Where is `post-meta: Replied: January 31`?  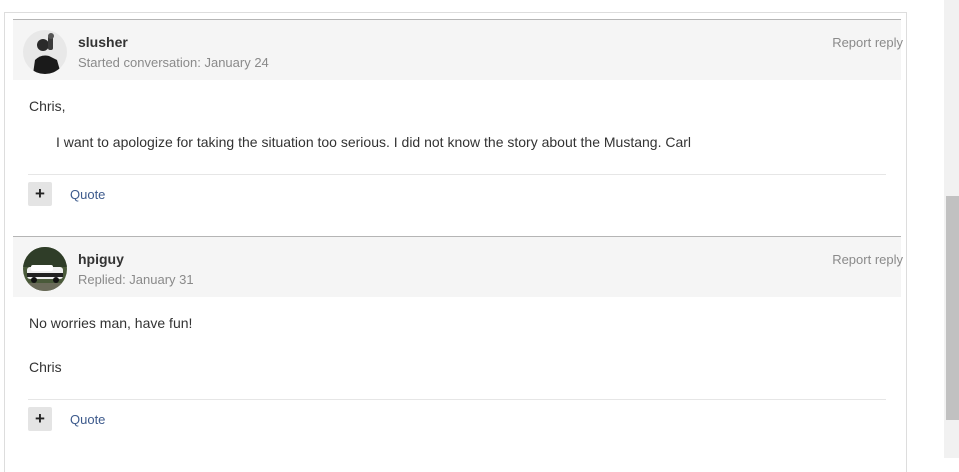
post-meta: Replied: January 31 is located at coordinates (136, 279).